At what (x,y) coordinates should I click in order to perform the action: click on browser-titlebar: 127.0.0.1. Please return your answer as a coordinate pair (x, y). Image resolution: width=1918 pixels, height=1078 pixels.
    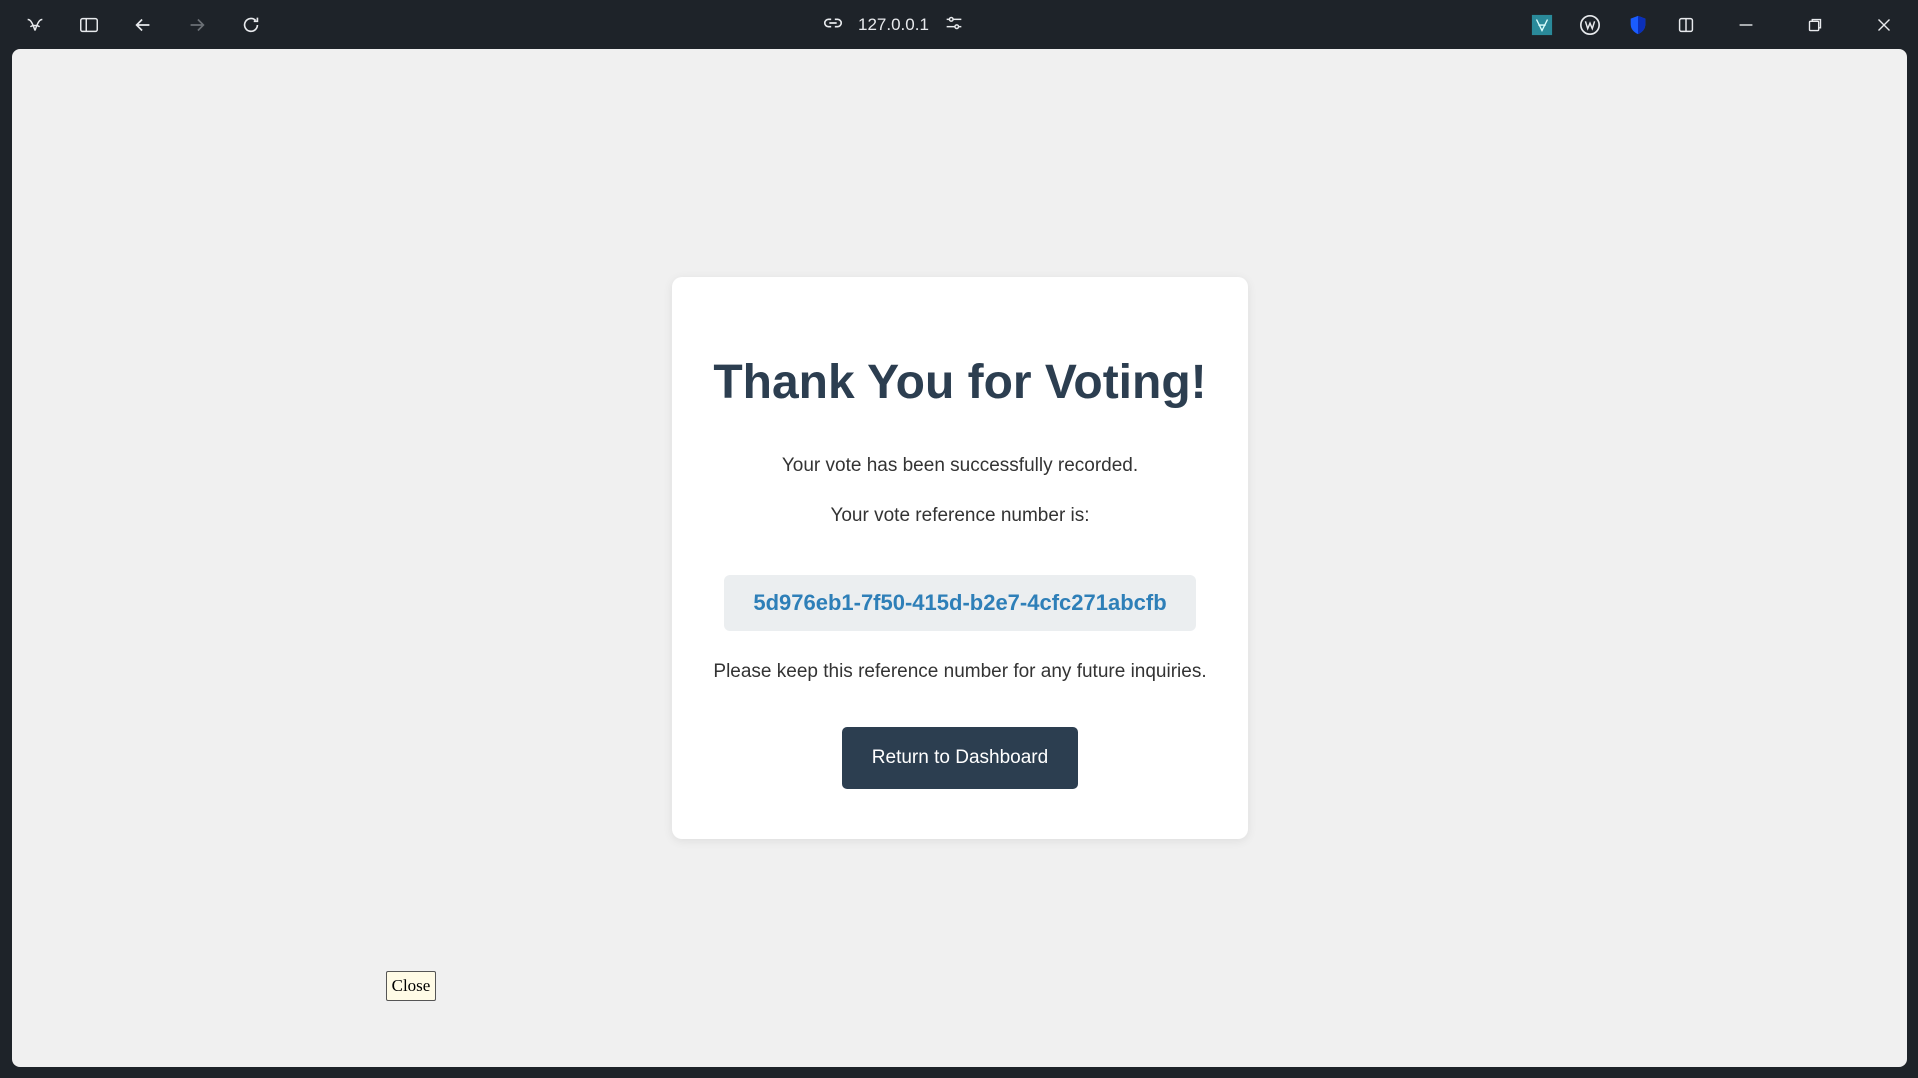
    Looking at the image, I should click on (959, 24).